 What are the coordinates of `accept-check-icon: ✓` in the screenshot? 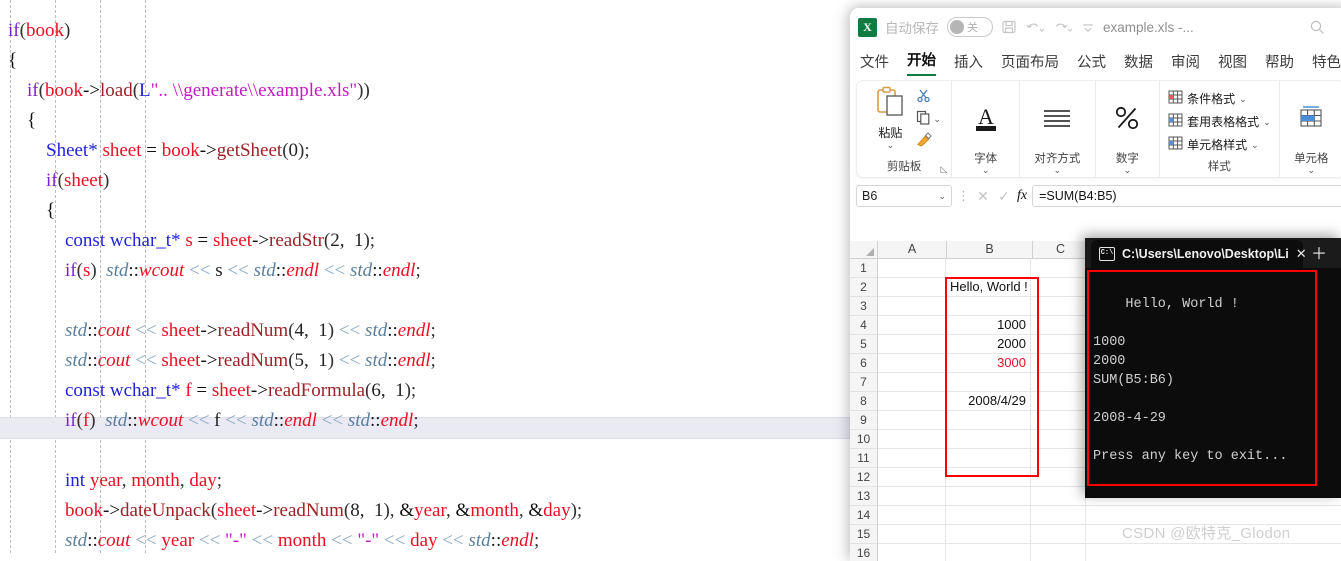 It's located at (1004, 196).